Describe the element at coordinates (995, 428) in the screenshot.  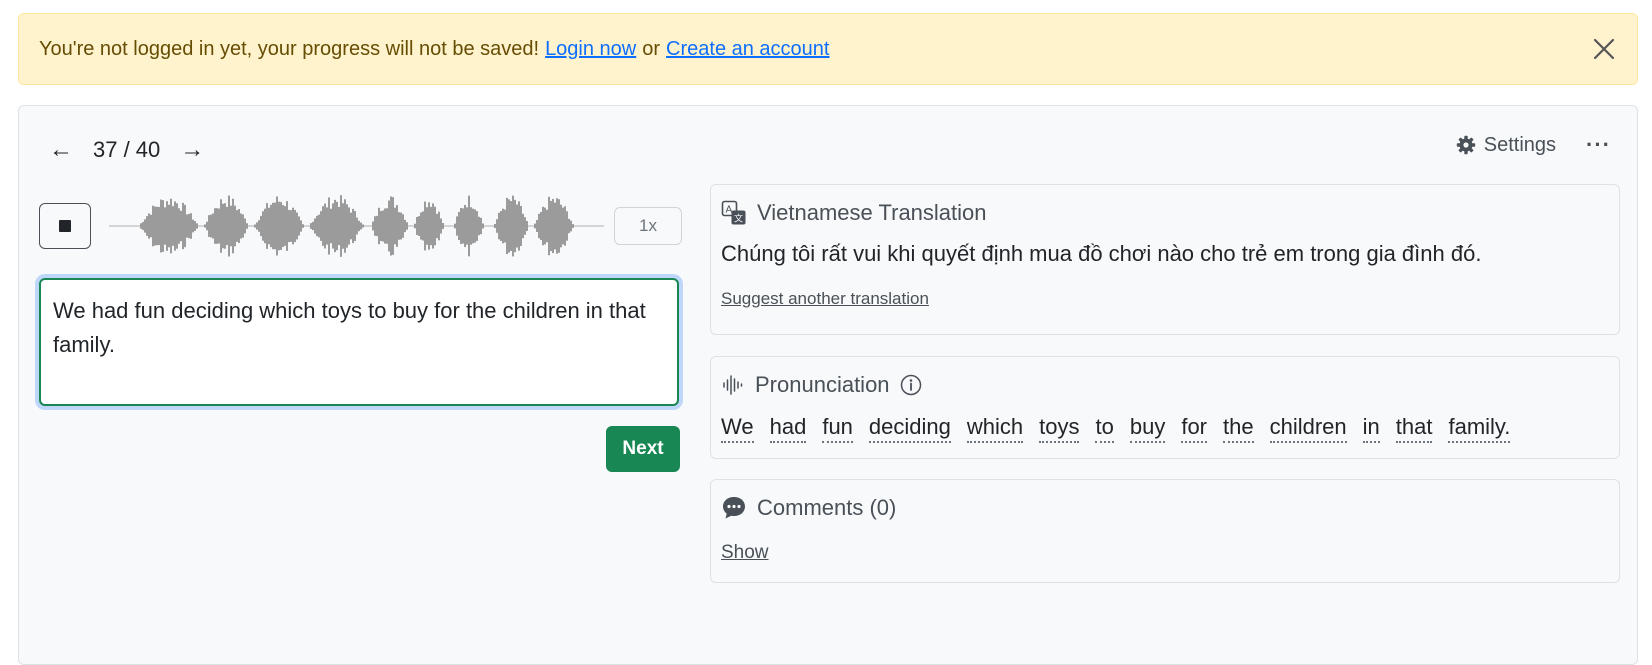
I see `pronunciation-word: which` at that location.